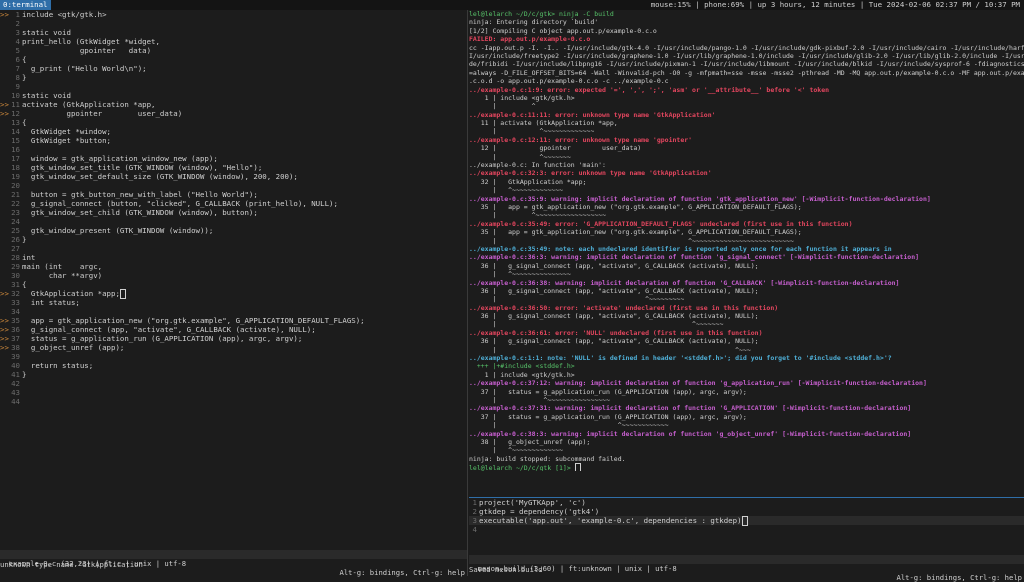  I want to click on code-line: 4 print_hello (GtkWidget *widget,, so click(233, 41).